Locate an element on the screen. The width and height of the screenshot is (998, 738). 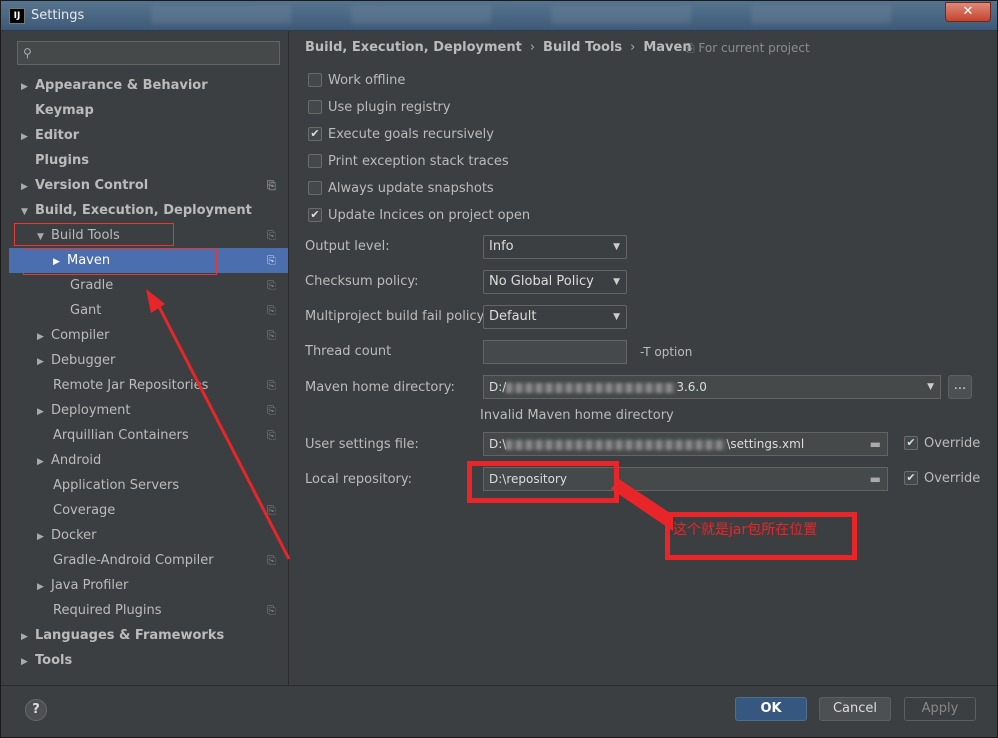
tree-item-deployment: ▶ Deployment ⎘ is located at coordinates (159, 410).